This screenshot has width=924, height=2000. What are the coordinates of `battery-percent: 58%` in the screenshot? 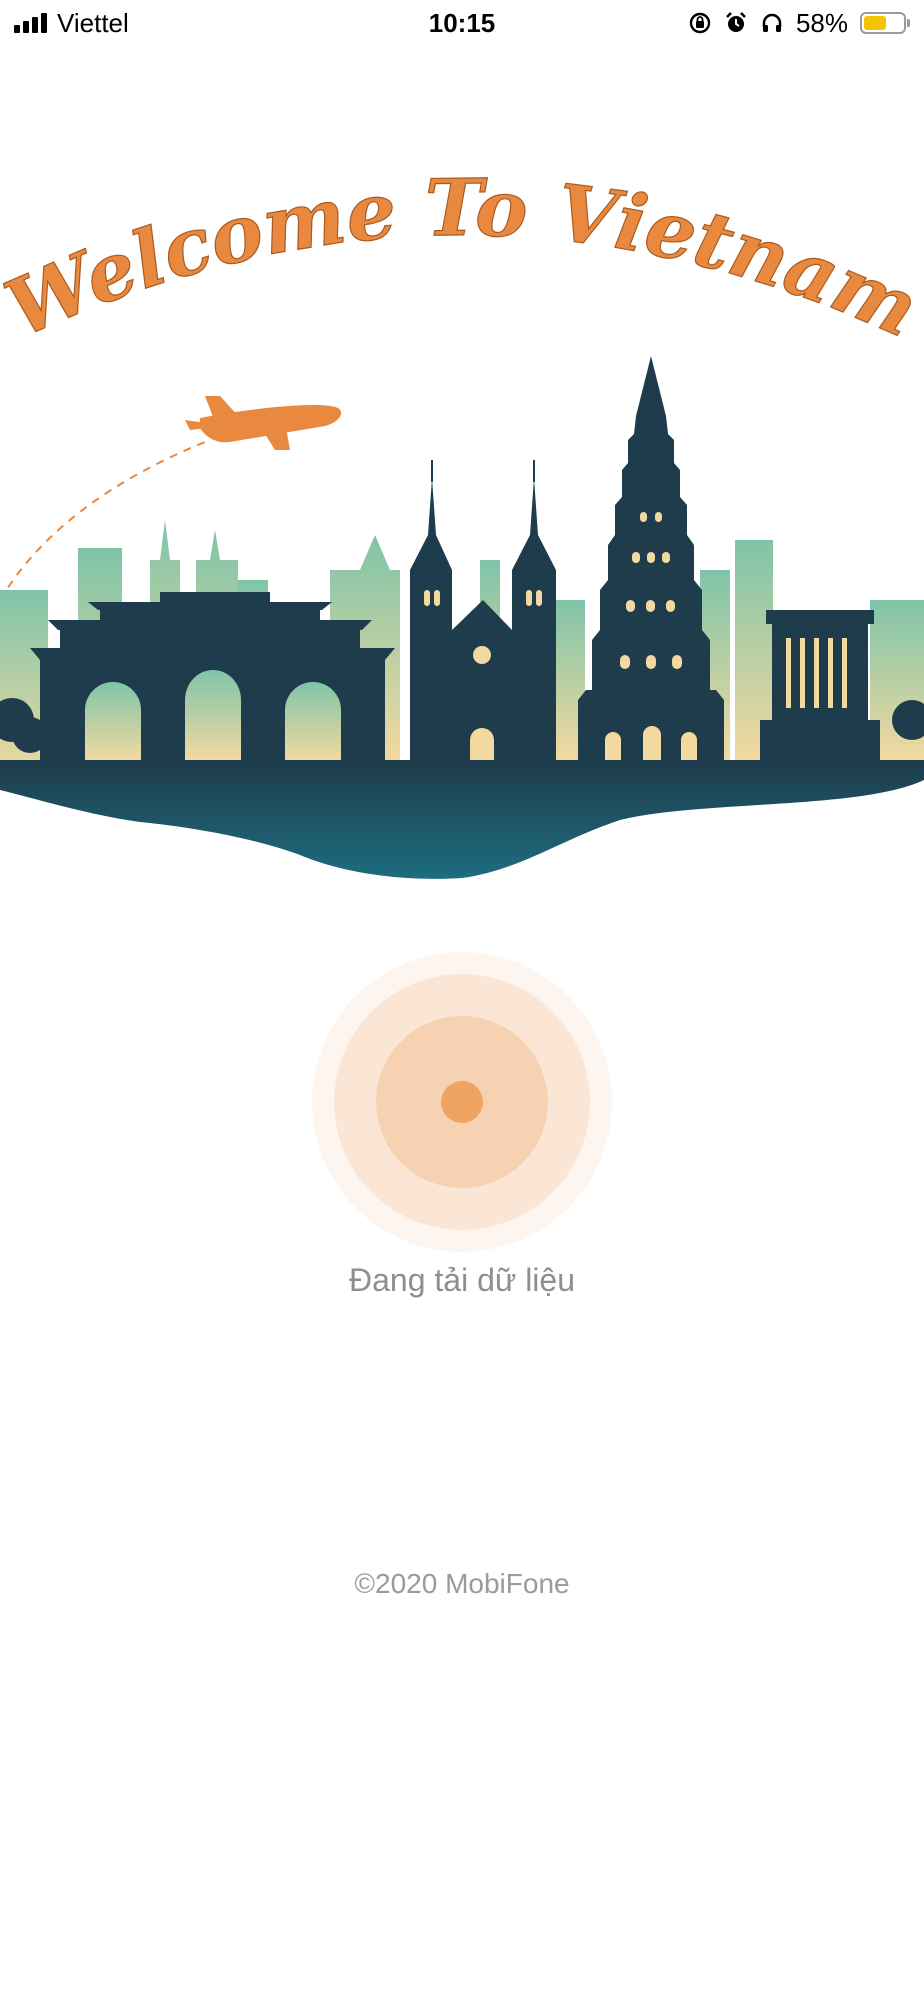 It's located at (821, 22).